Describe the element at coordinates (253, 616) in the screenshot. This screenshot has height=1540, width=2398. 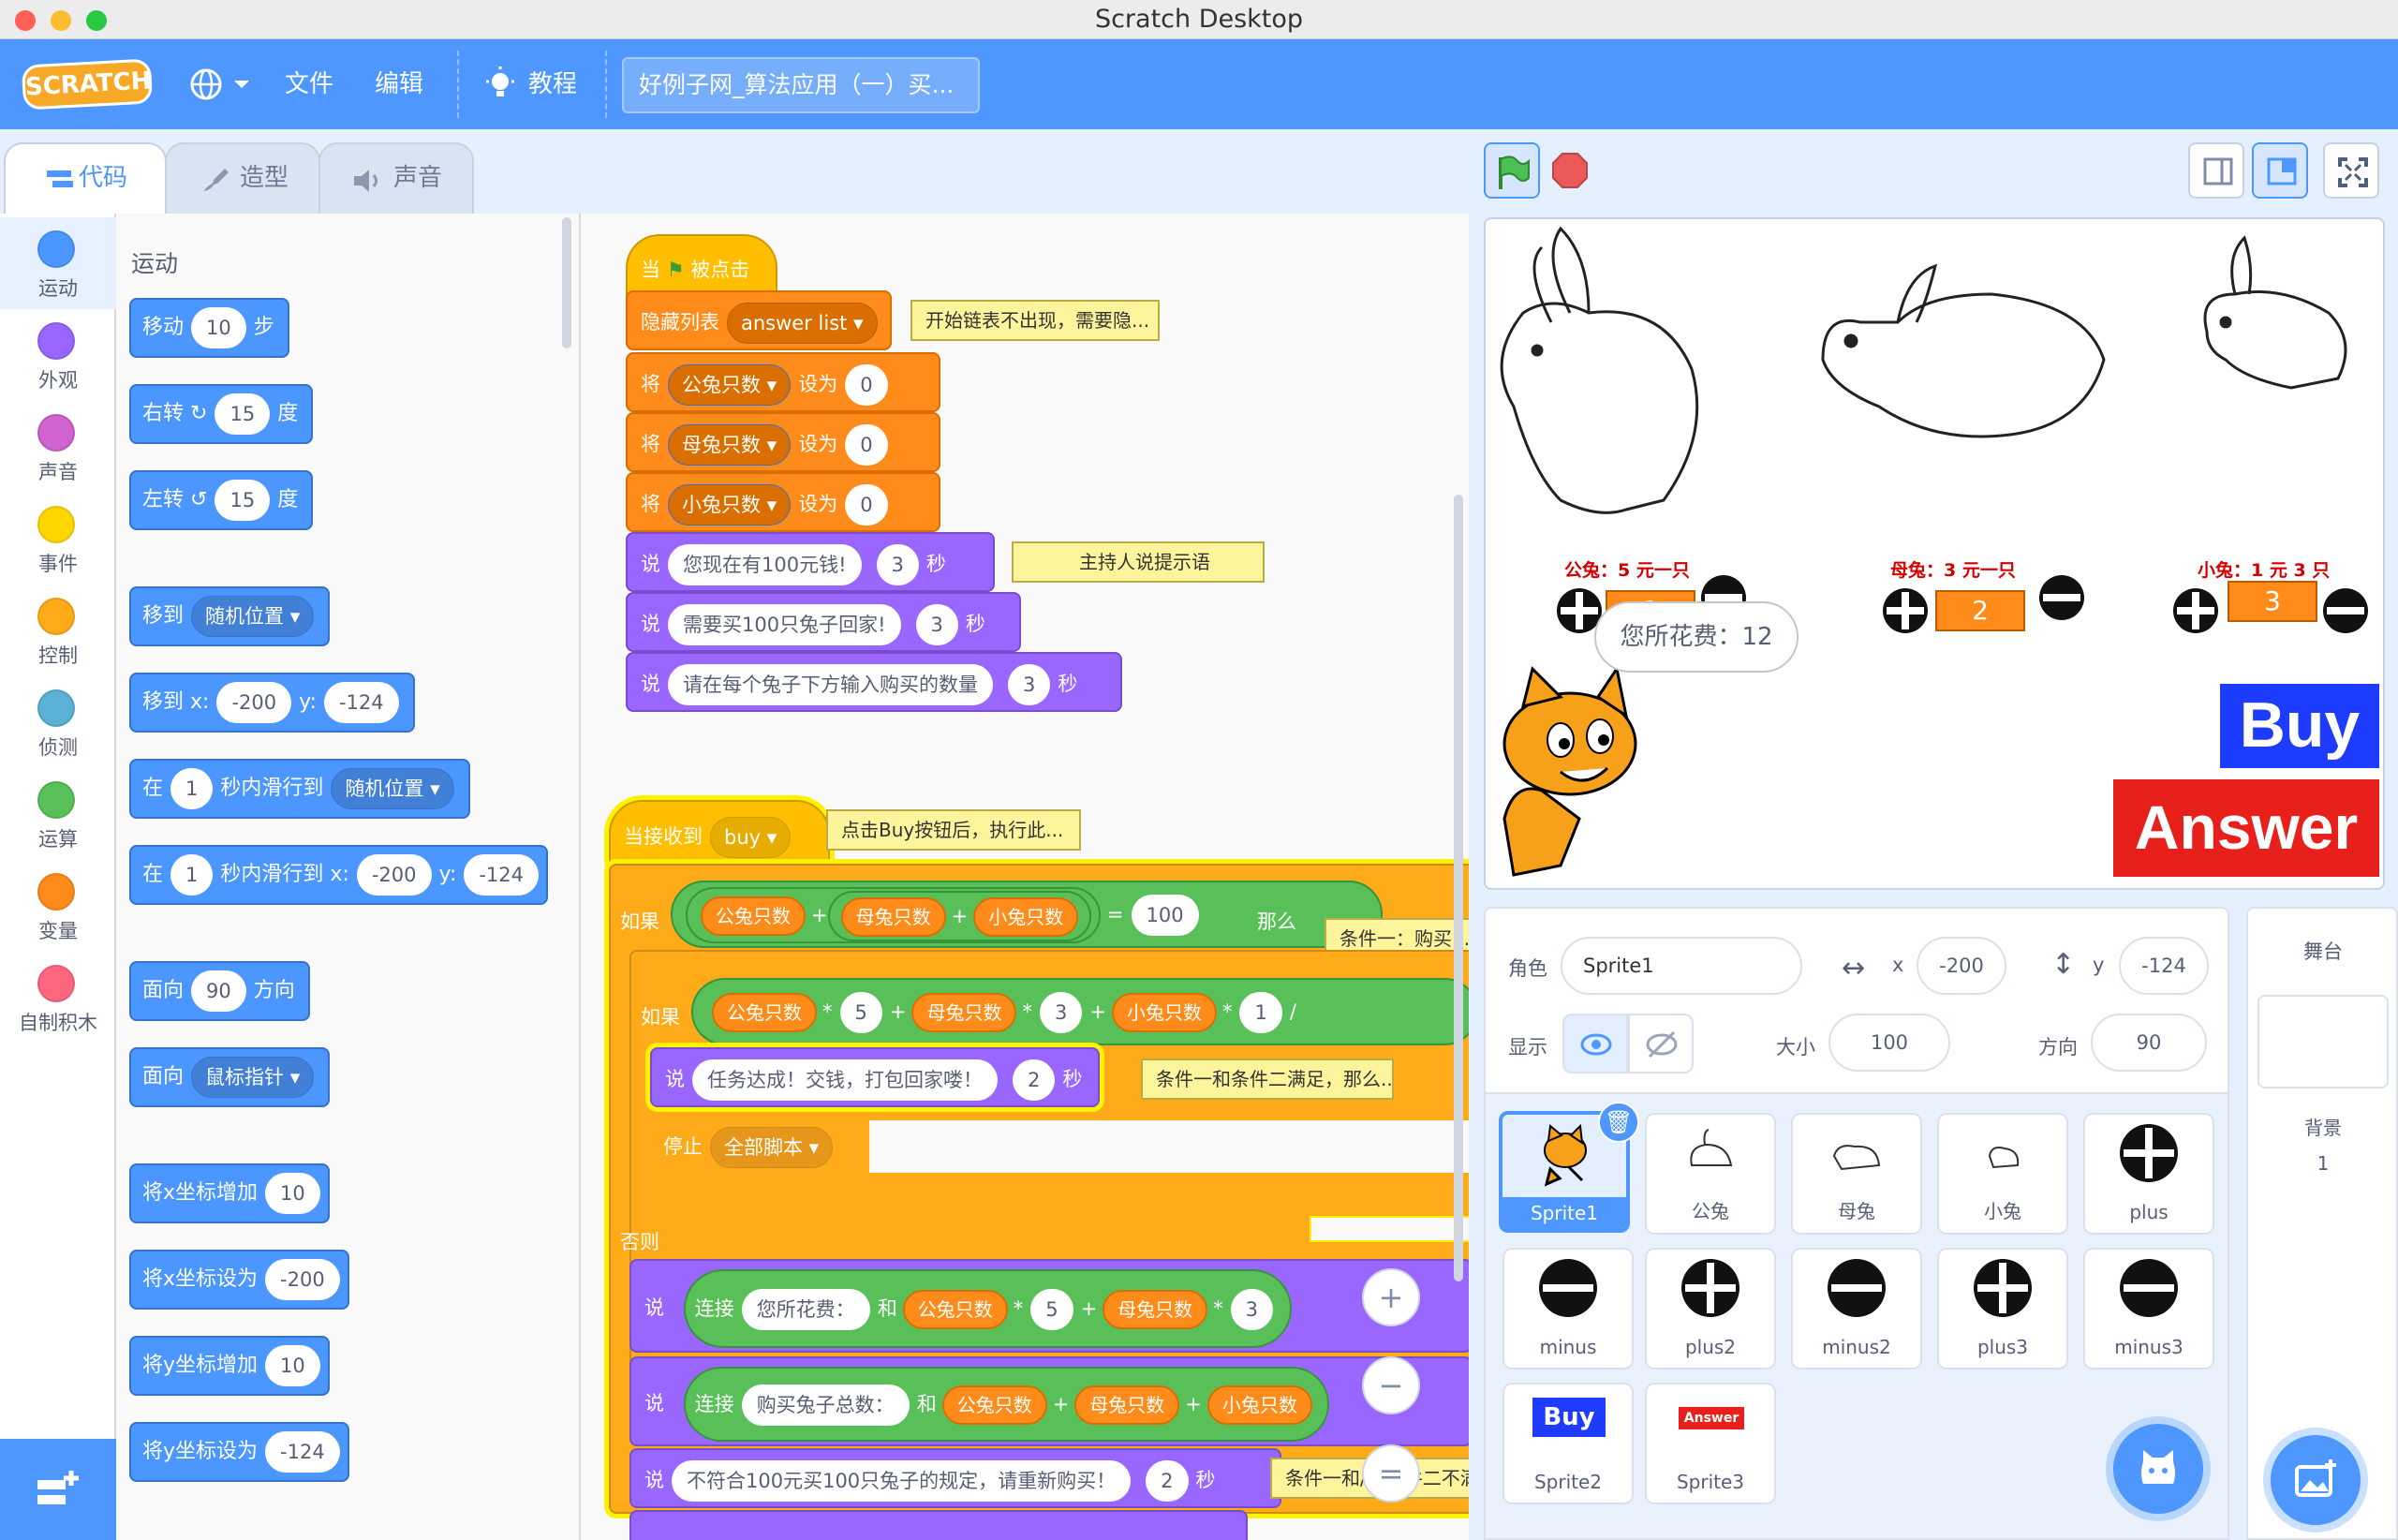
I see `goto-dropdown: 随机位置 ▾` at that location.